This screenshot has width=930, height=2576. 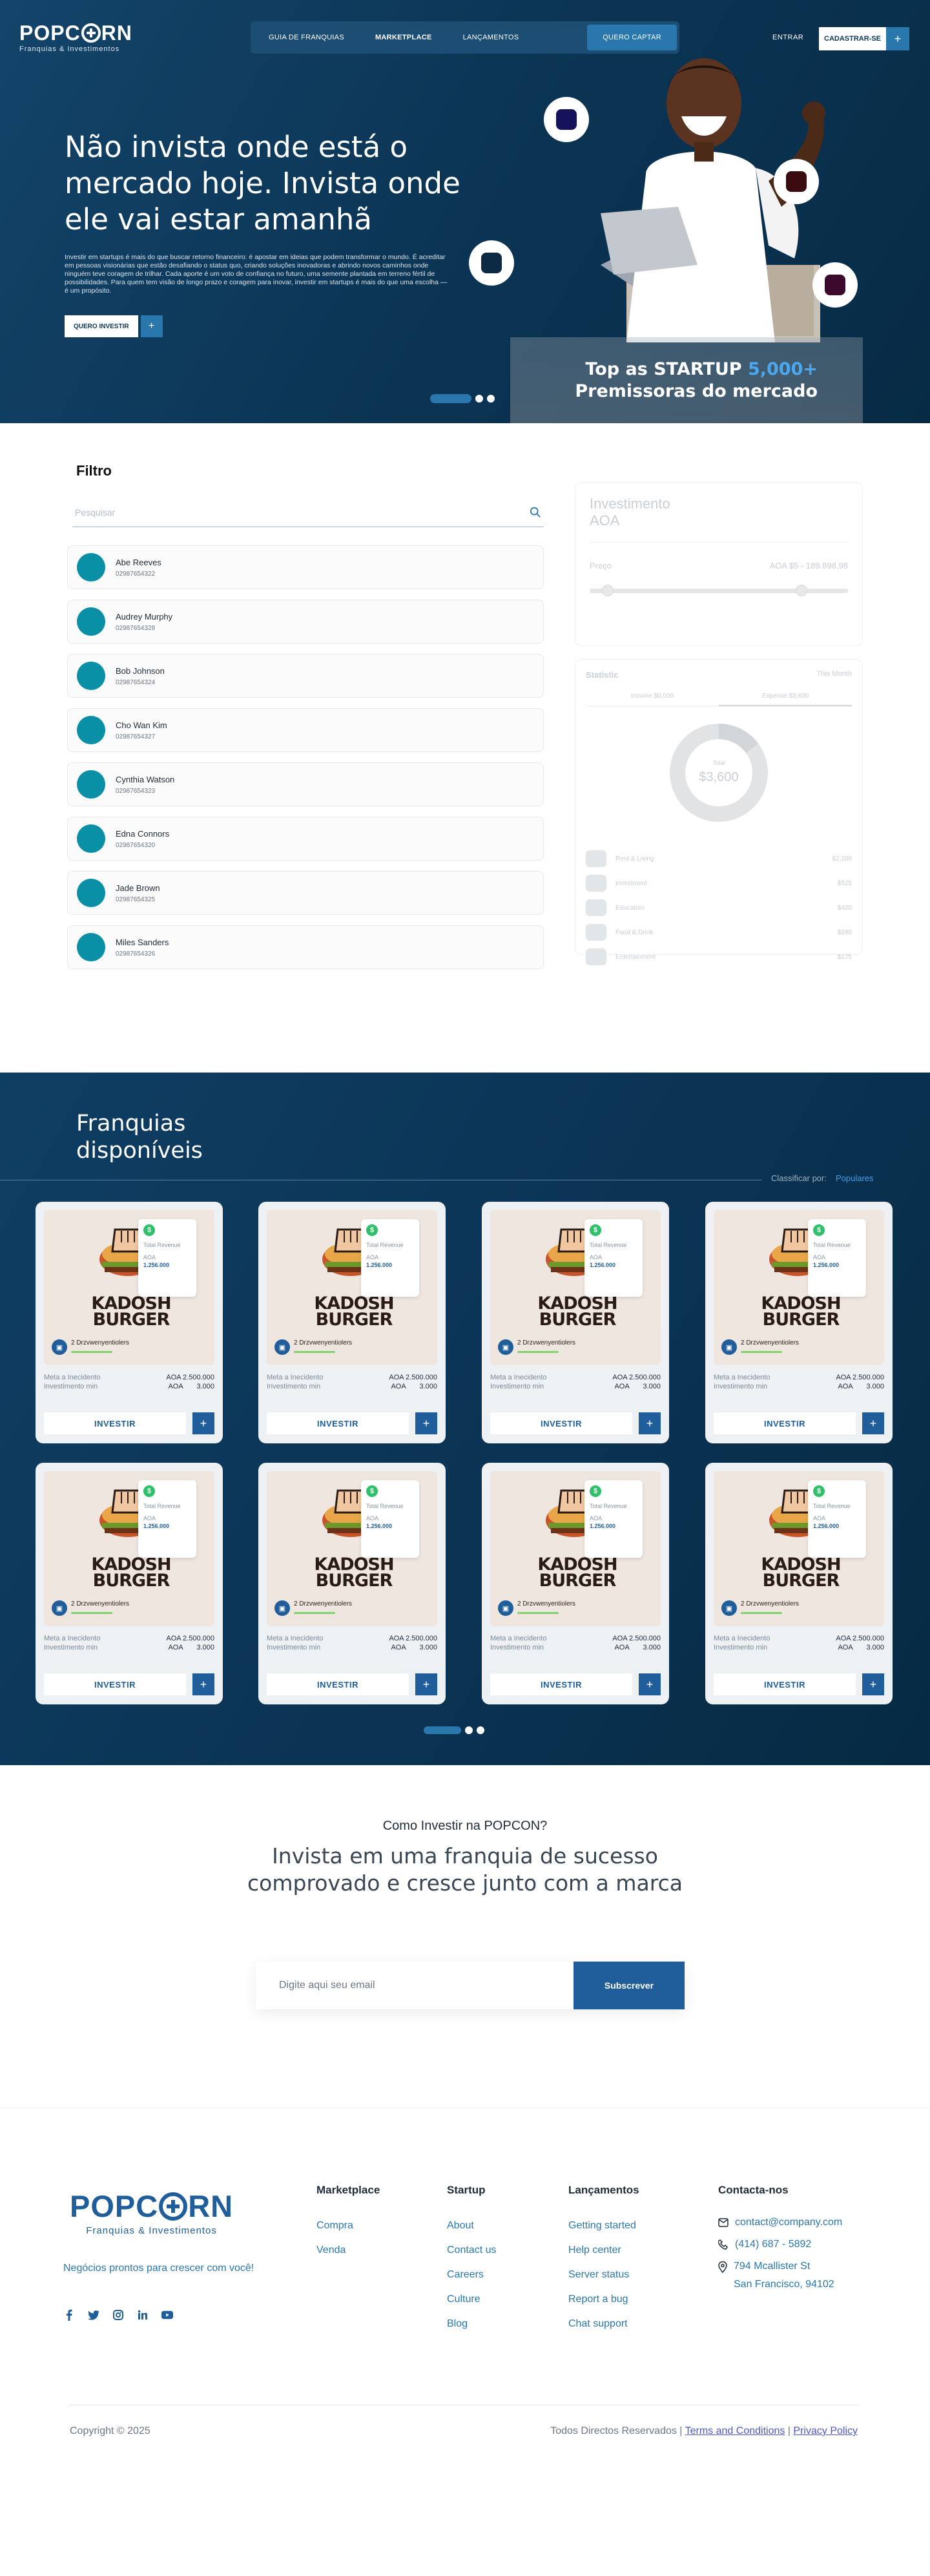 I want to click on linkedin-icon, so click(x=143, y=2315).